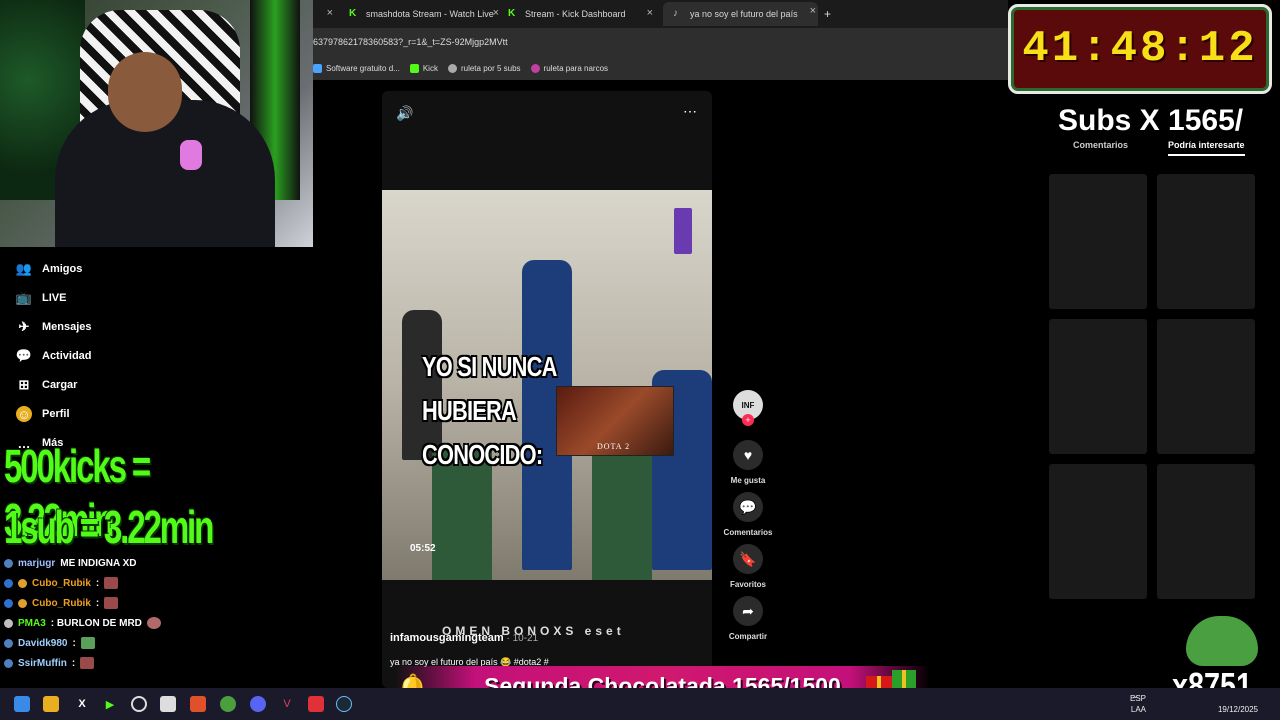  I want to click on live-icon: 📺, so click(24, 297).